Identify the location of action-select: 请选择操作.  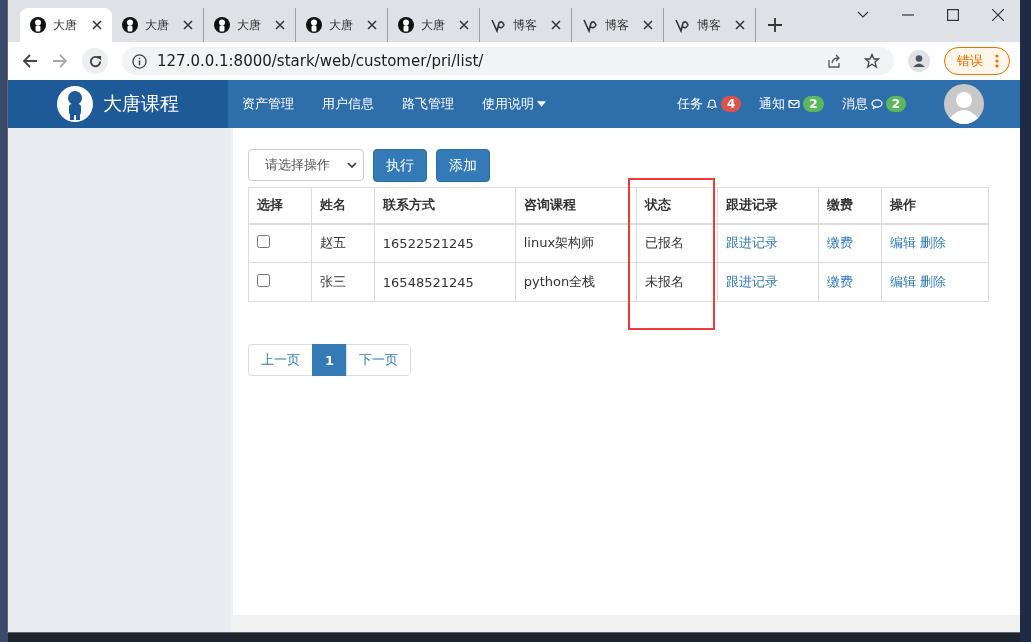
(306, 165).